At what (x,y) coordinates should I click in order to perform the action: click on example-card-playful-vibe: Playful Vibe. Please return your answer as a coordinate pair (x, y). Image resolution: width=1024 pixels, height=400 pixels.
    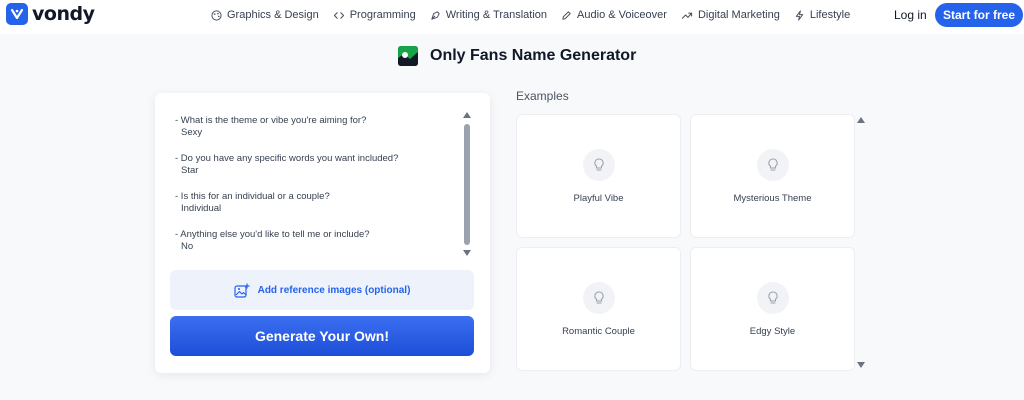
    Looking at the image, I should click on (598, 176).